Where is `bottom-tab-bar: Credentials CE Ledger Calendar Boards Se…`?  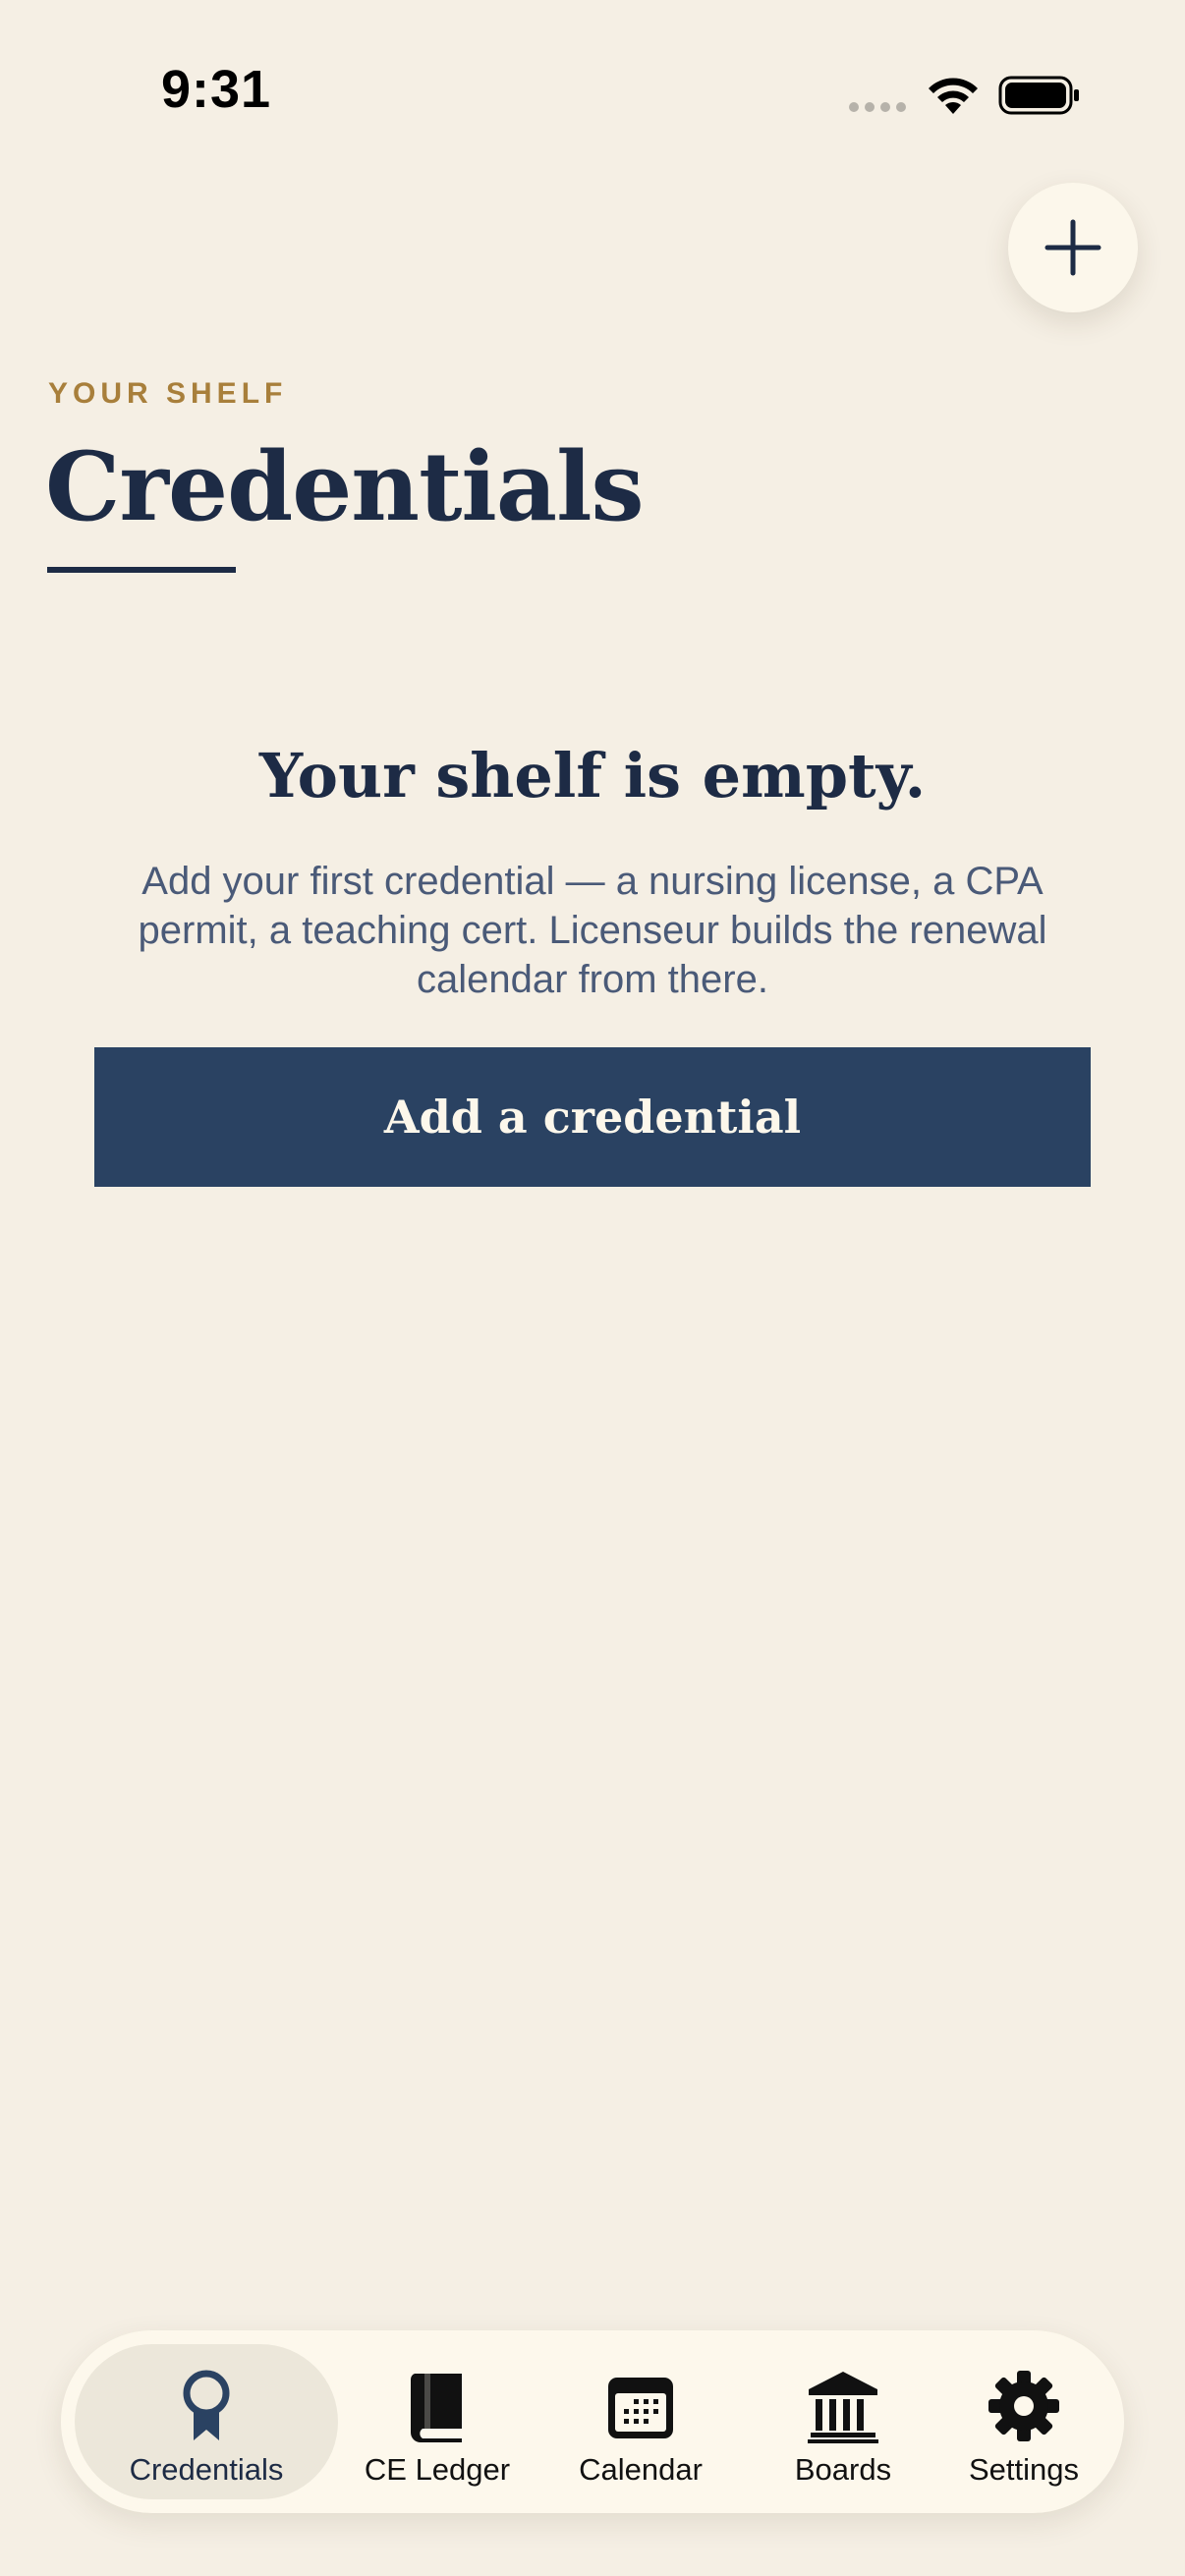
bottom-tab-bar: Credentials CE Ledger Calendar Boards Se… is located at coordinates (592, 2421).